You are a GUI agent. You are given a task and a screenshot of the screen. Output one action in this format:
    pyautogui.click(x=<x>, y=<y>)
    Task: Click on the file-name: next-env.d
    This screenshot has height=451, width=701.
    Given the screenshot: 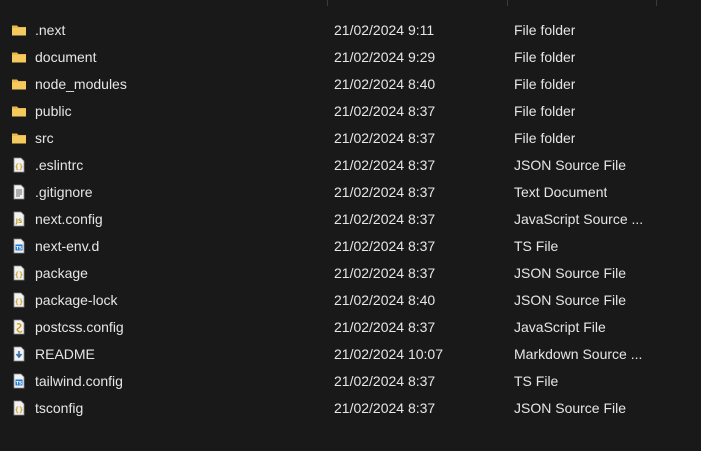 What is the action you would take?
    pyautogui.click(x=67, y=246)
    